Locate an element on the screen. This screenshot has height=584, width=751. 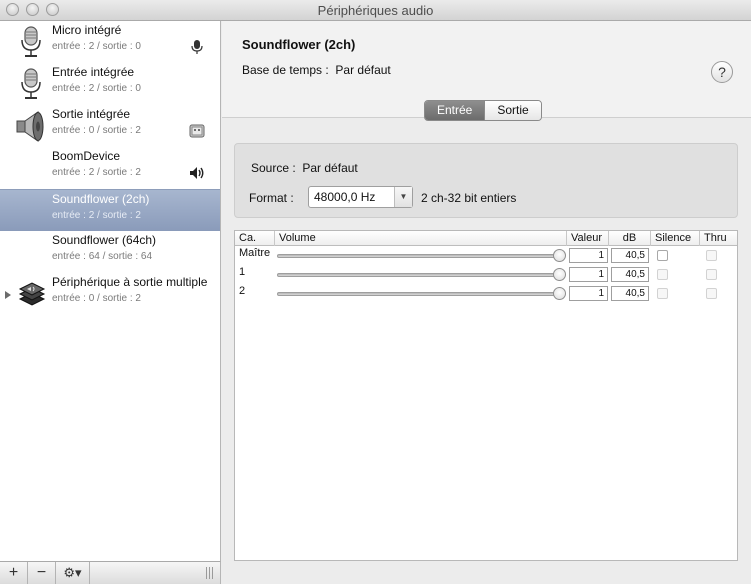
add-device-button: + is located at coordinates (14, 573).